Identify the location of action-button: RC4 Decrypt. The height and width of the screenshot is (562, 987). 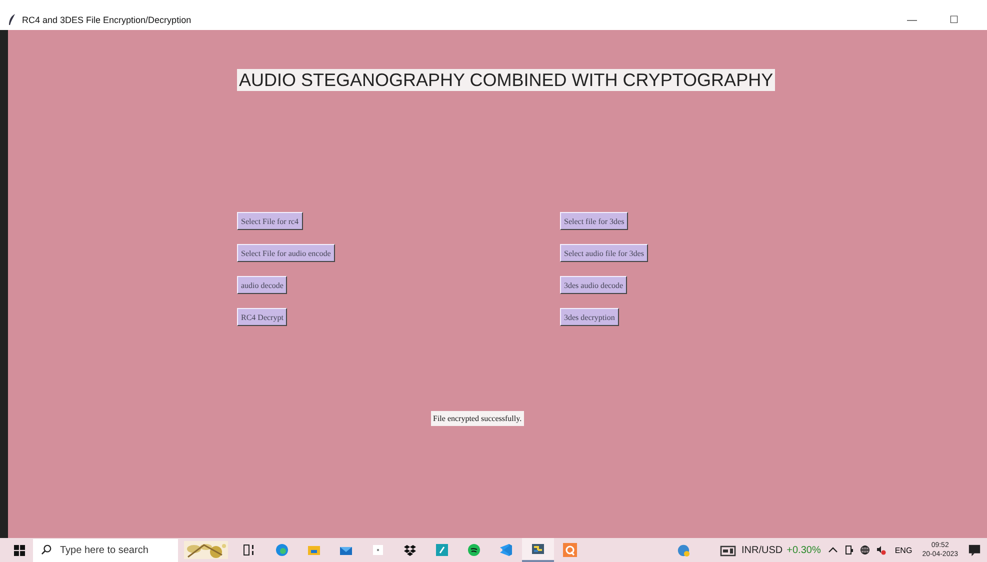
(262, 317).